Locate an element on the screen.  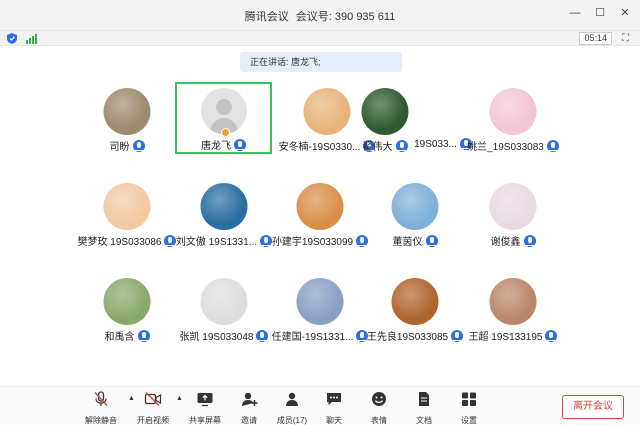
start-video-button: 开启视频 is located at coordinates (153, 408).